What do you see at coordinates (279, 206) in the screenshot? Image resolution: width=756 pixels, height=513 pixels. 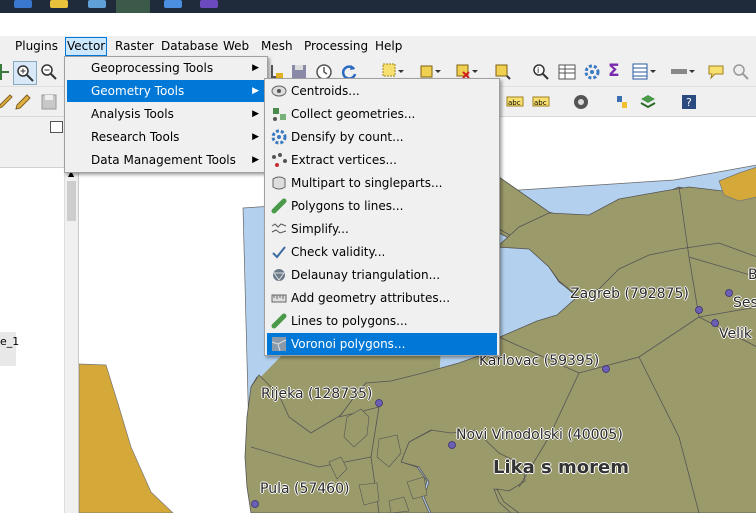 I see `polygons-to-lines-icon` at bounding box center [279, 206].